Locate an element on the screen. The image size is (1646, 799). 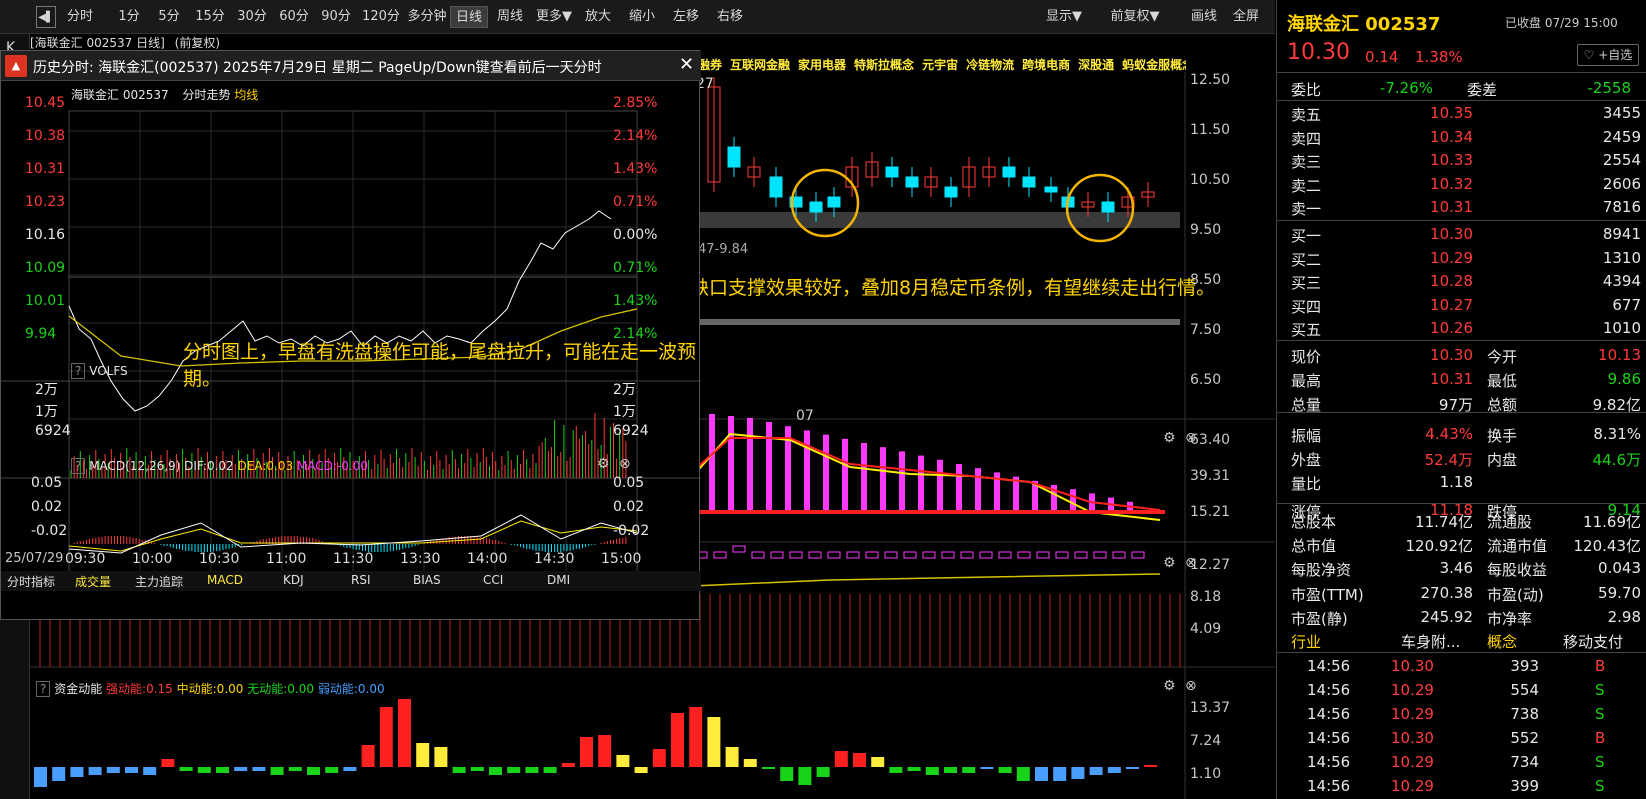
fin-row-cell: 2.98 is located at coordinates (1624, 616).